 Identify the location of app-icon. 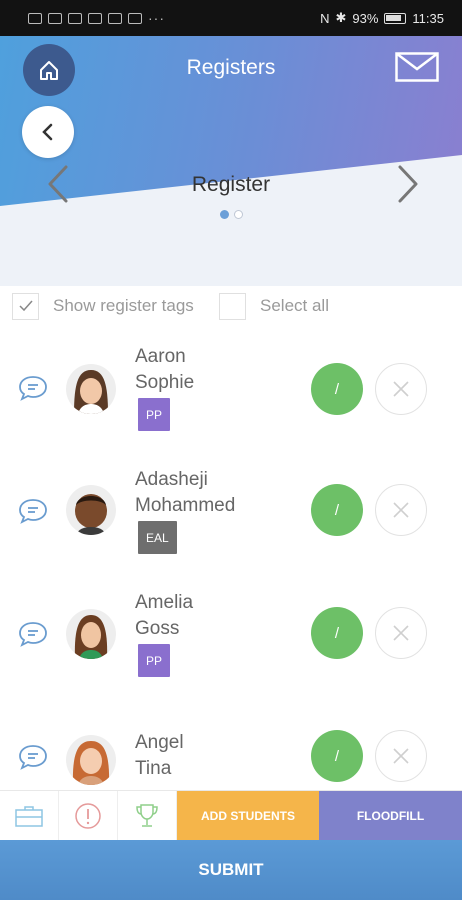
(135, 18).